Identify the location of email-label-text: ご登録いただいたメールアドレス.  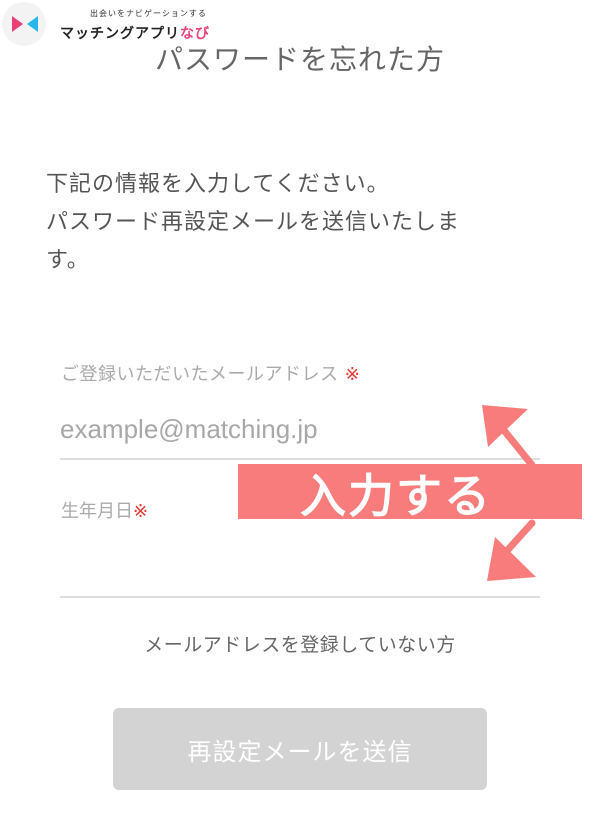
(200, 374).